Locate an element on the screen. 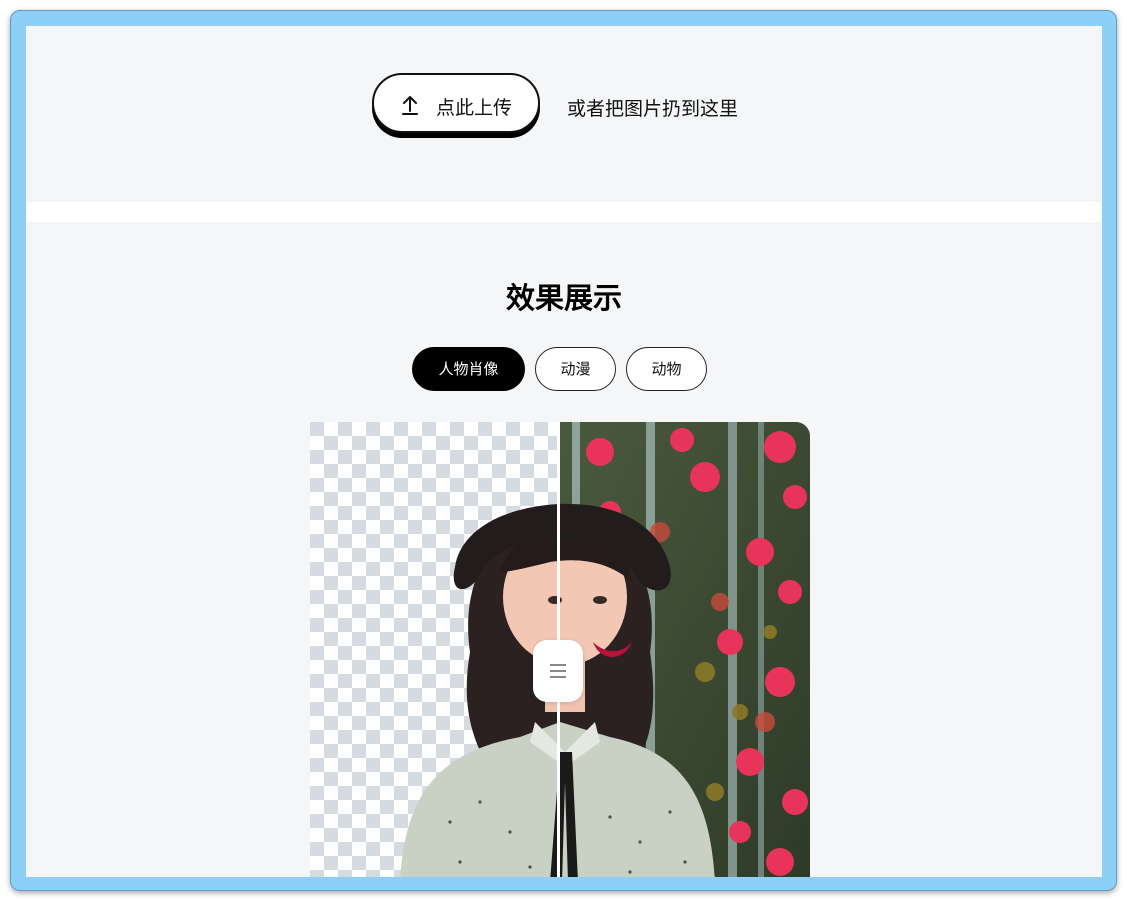 The width and height of the screenshot is (1127, 901). upload-arrow-icon is located at coordinates (410, 105).